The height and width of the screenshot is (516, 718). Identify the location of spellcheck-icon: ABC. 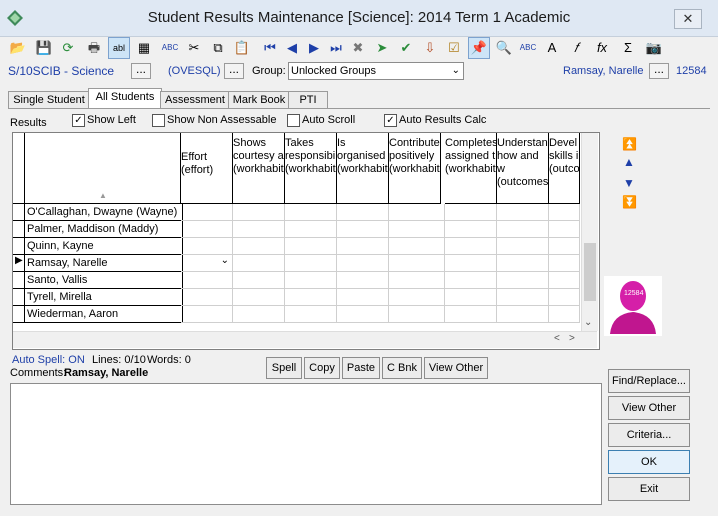
(170, 48).